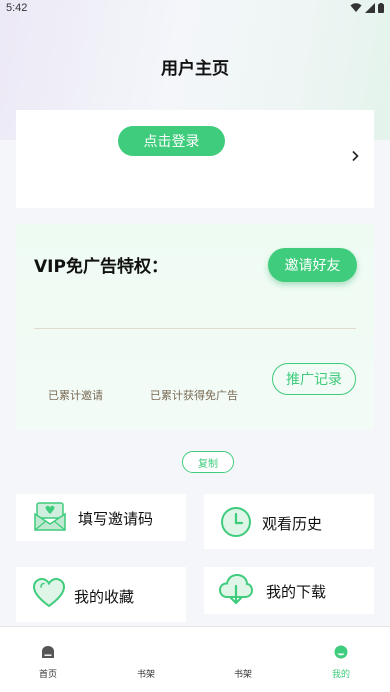  What do you see at coordinates (146, 659) in the screenshot?
I see `nav-item-bookshelf: 书架` at bounding box center [146, 659].